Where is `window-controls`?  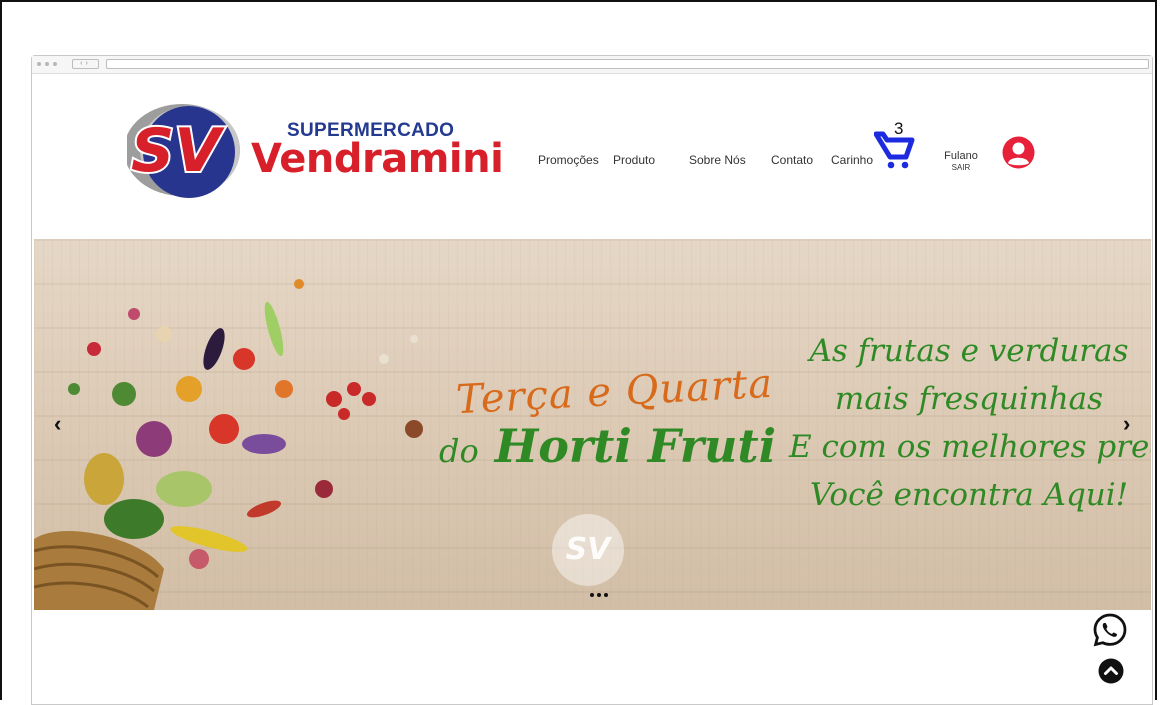
window-controls is located at coordinates (47, 64).